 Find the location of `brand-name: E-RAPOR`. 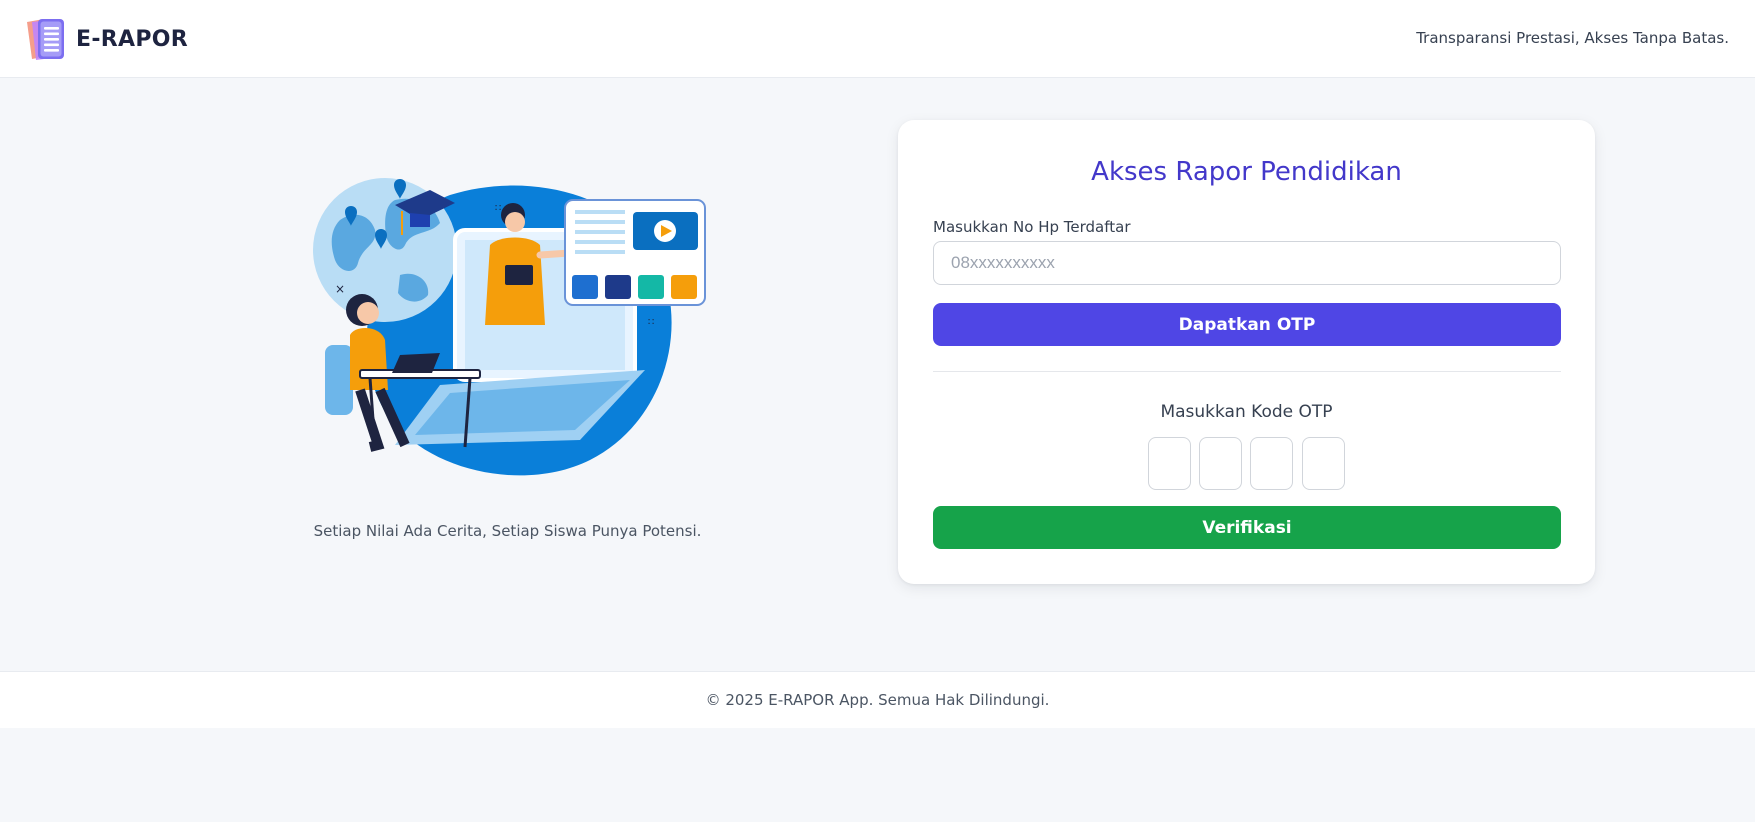

brand-name: E-RAPOR is located at coordinates (132, 39).